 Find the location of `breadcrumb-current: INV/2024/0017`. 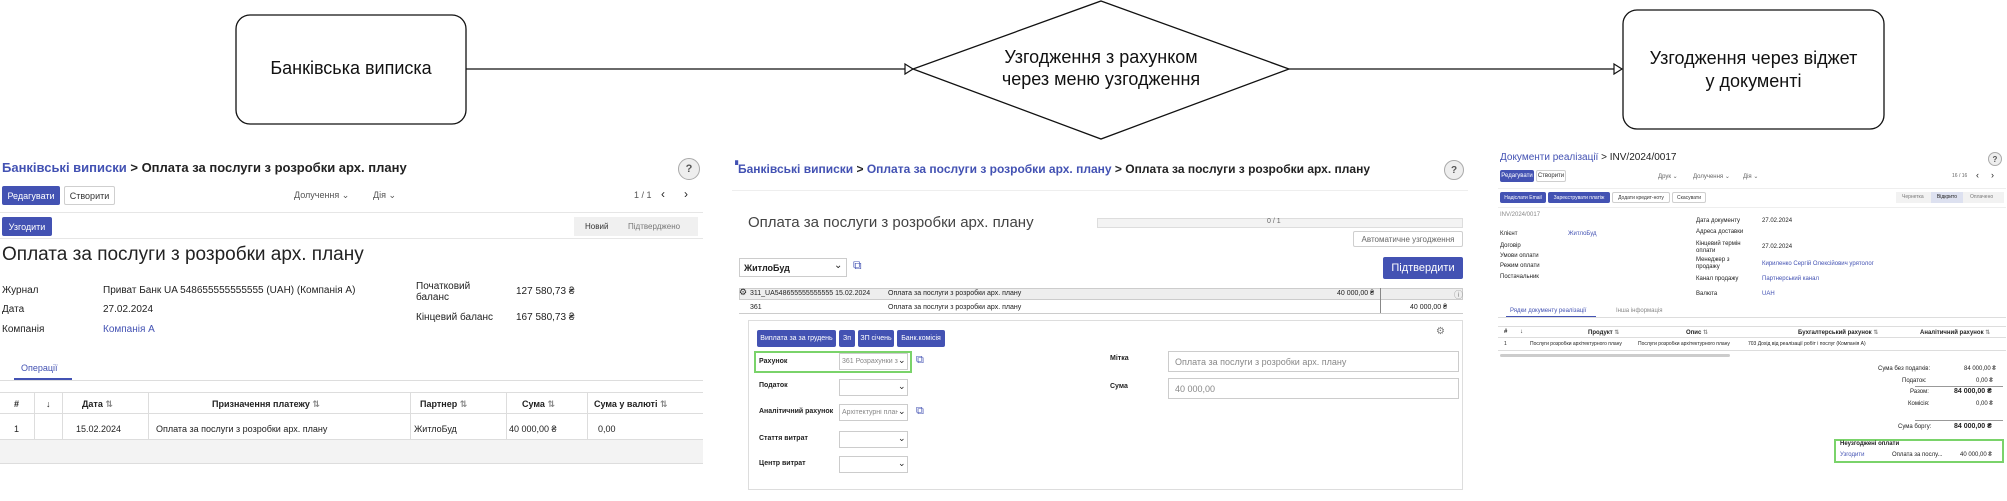

breadcrumb-current: INV/2024/0017 is located at coordinates (1643, 157).